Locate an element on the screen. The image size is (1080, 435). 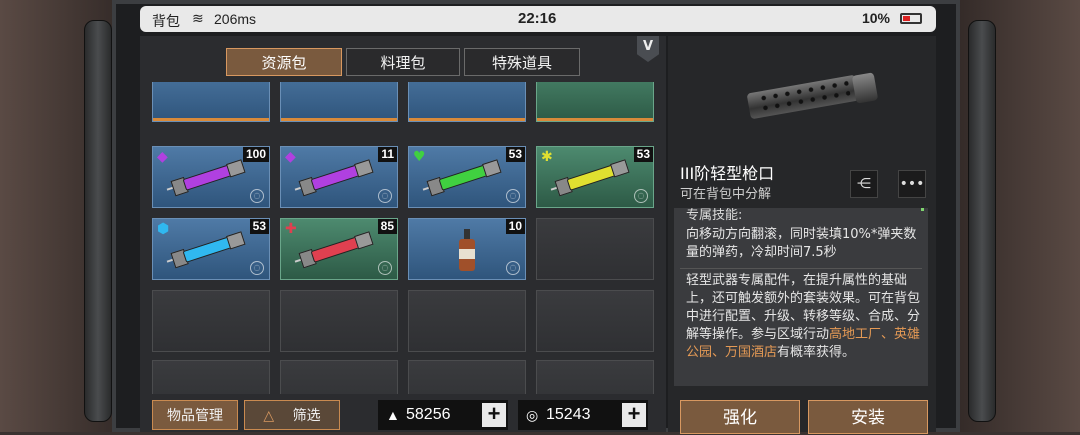
wifi-icon: ≋ is located at coordinates (198, 18).